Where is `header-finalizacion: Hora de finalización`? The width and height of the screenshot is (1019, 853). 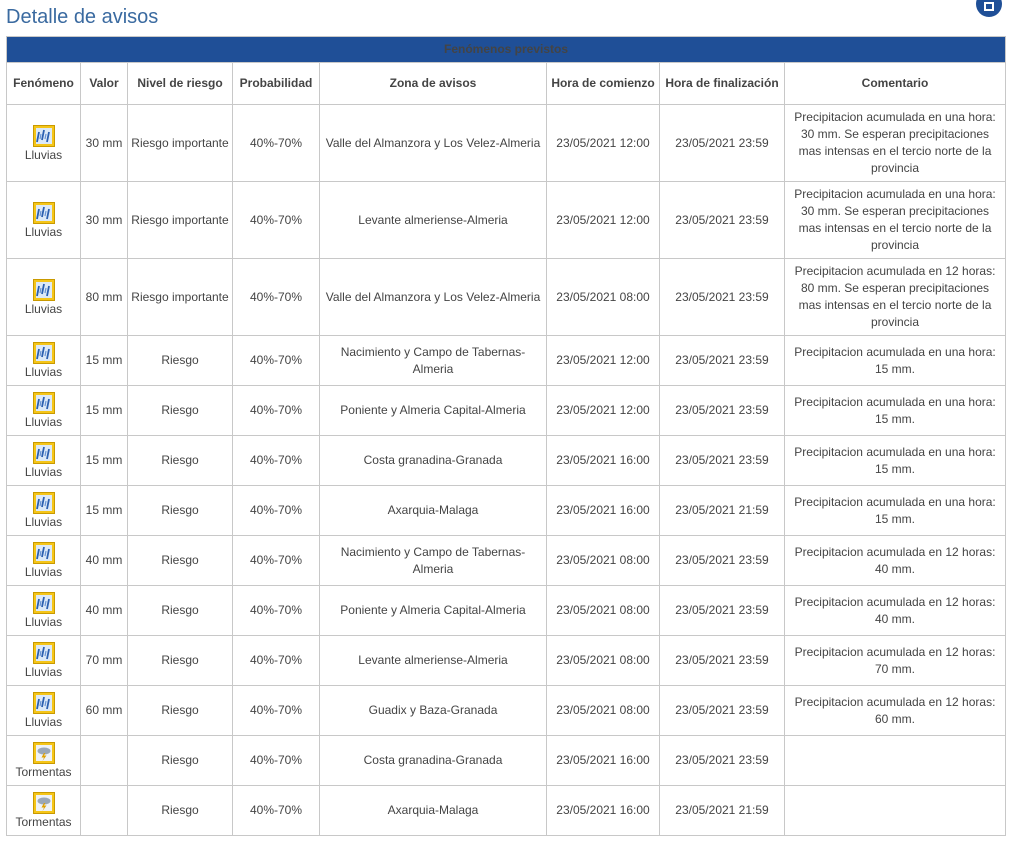 header-finalizacion: Hora de finalización is located at coordinates (722, 83).